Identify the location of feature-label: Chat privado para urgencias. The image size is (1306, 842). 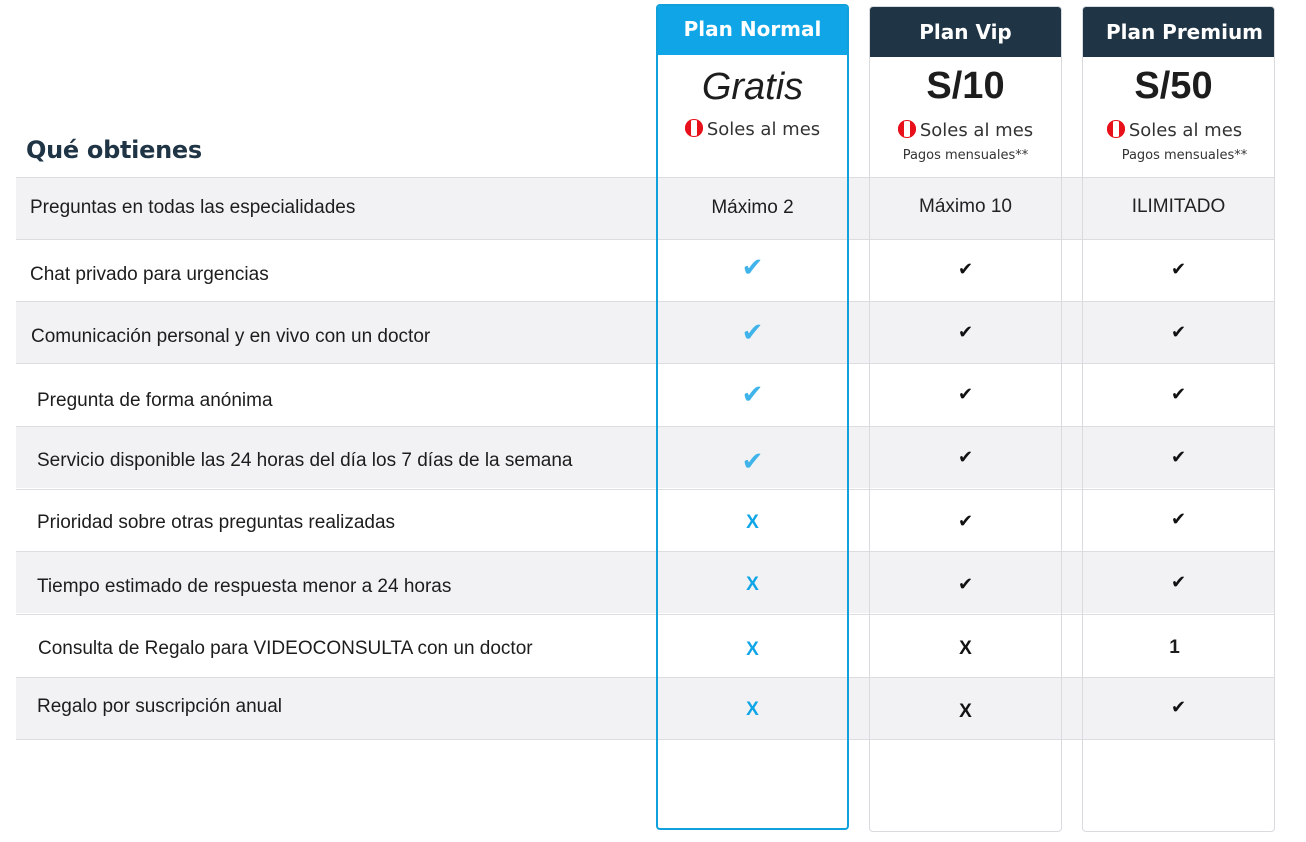
(149, 274).